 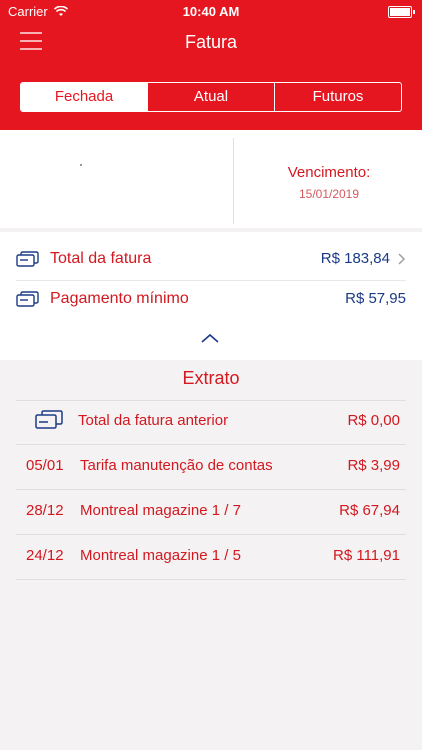 I want to click on app-header: Fatura, so click(x=211, y=45).